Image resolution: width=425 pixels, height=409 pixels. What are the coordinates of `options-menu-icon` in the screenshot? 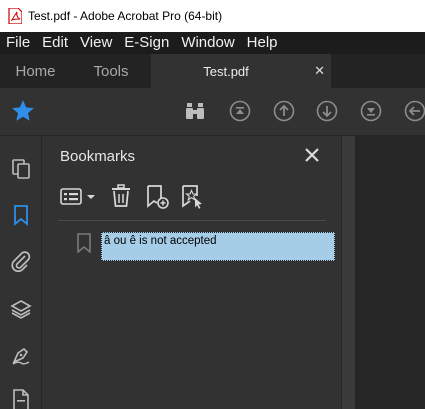 It's located at (78, 197).